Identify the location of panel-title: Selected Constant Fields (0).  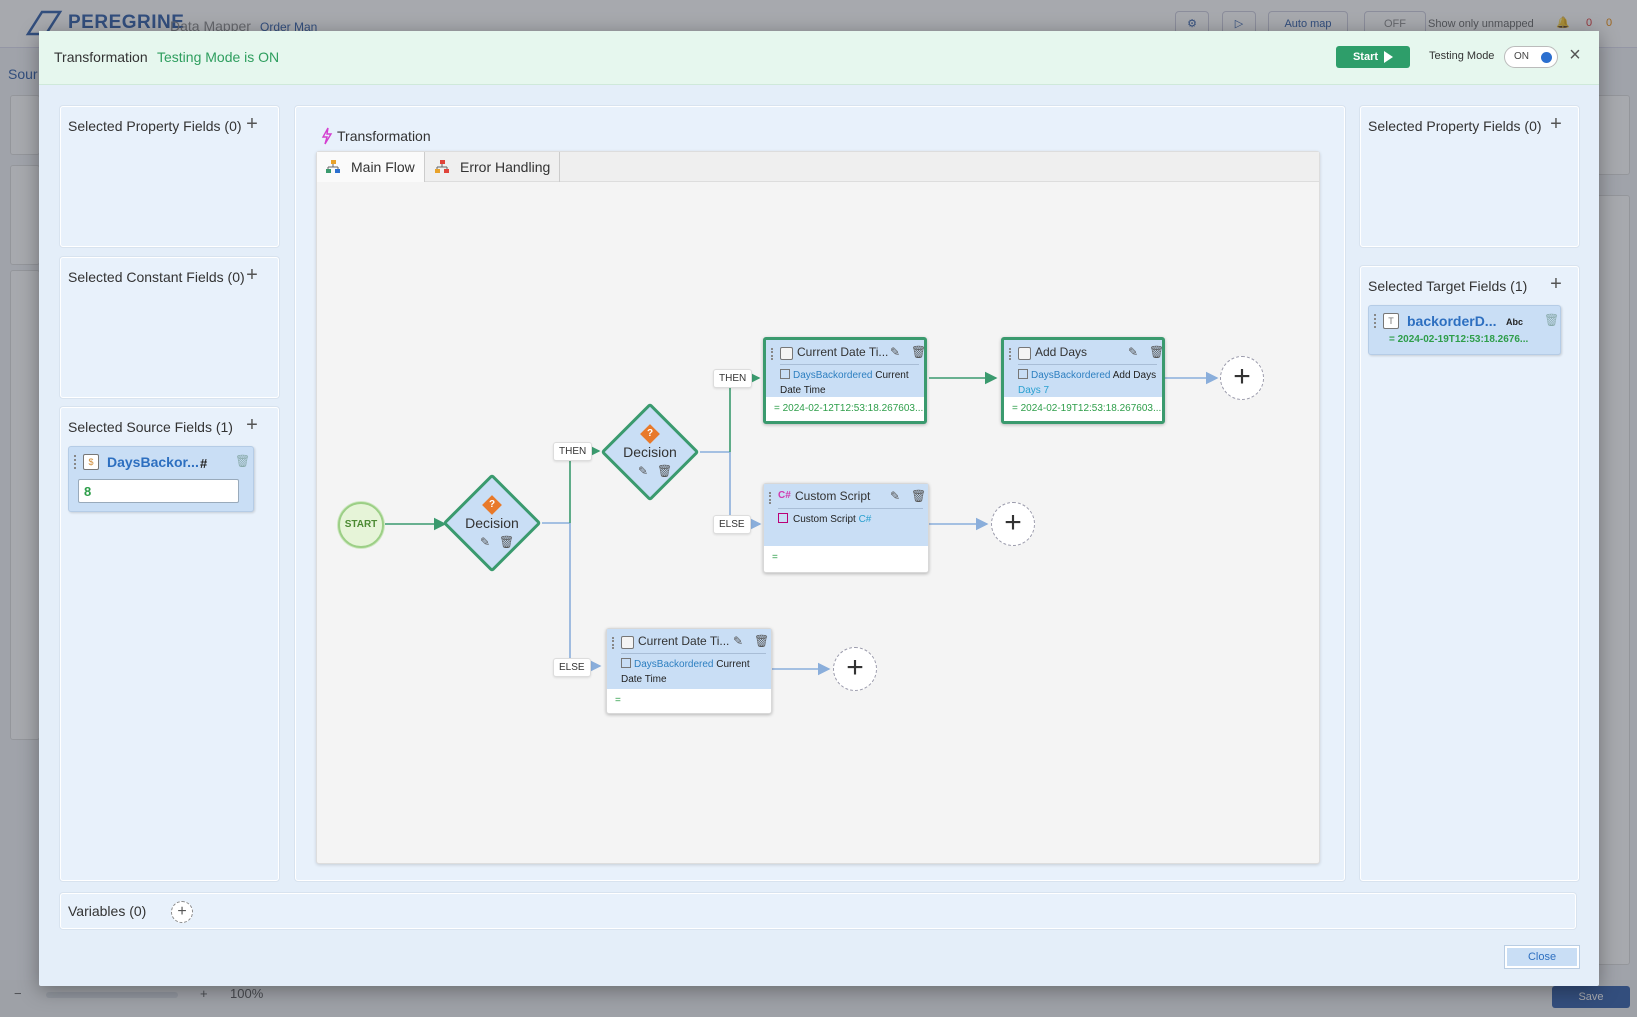
(156, 277).